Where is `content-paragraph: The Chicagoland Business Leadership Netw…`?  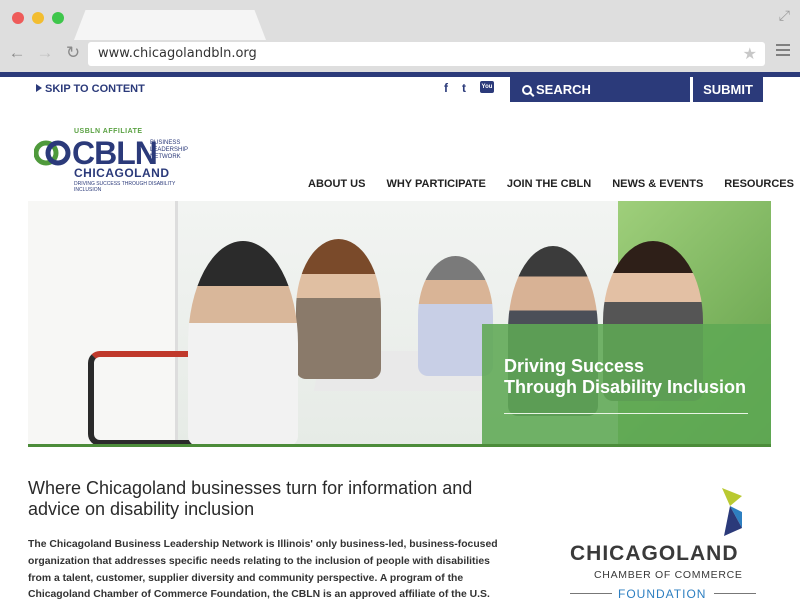
content-paragraph: The Chicagoland Business Leadership Netw… is located at coordinates (263, 569).